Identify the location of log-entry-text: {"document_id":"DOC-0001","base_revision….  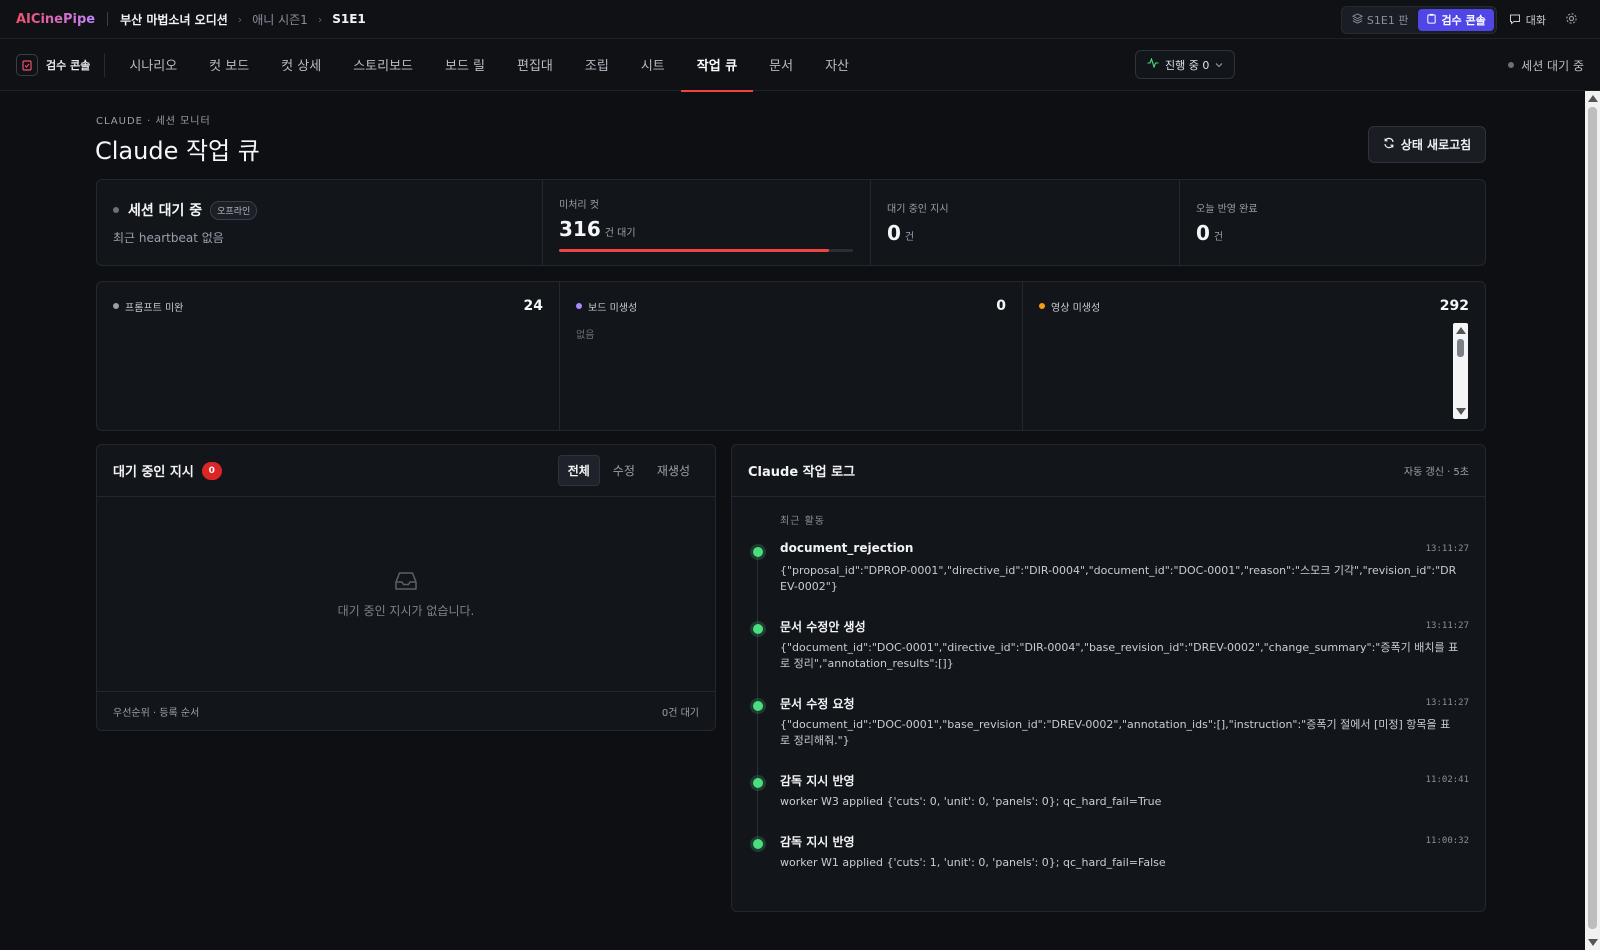
(1115, 732).